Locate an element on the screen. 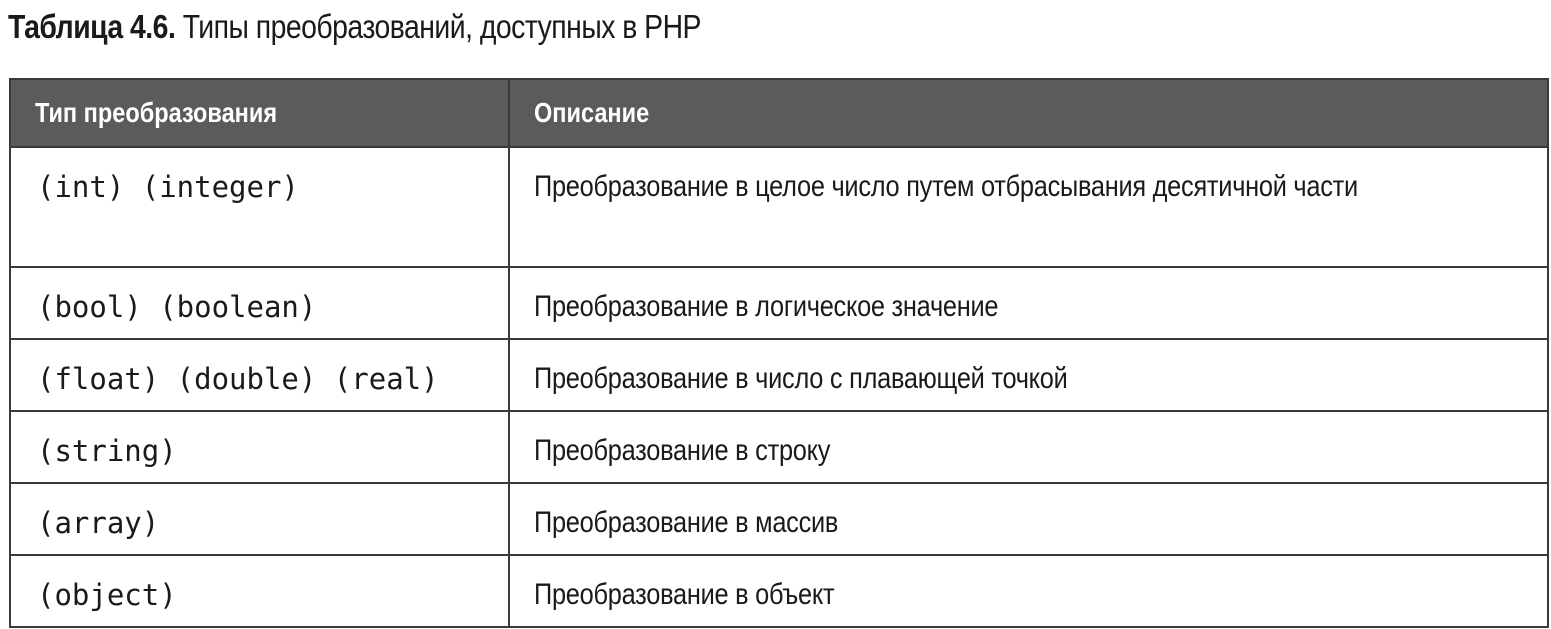 The width and height of the screenshot is (1551, 629). cast-type-cell: (int) (integer) is located at coordinates (259, 207).